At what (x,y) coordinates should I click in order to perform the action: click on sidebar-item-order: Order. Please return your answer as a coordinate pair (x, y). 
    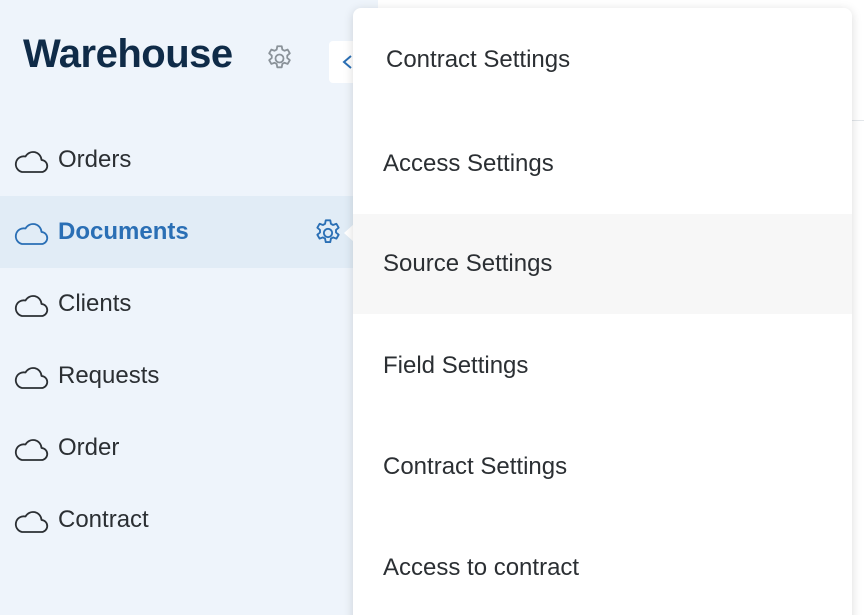
    Looking at the image, I should click on (189, 448).